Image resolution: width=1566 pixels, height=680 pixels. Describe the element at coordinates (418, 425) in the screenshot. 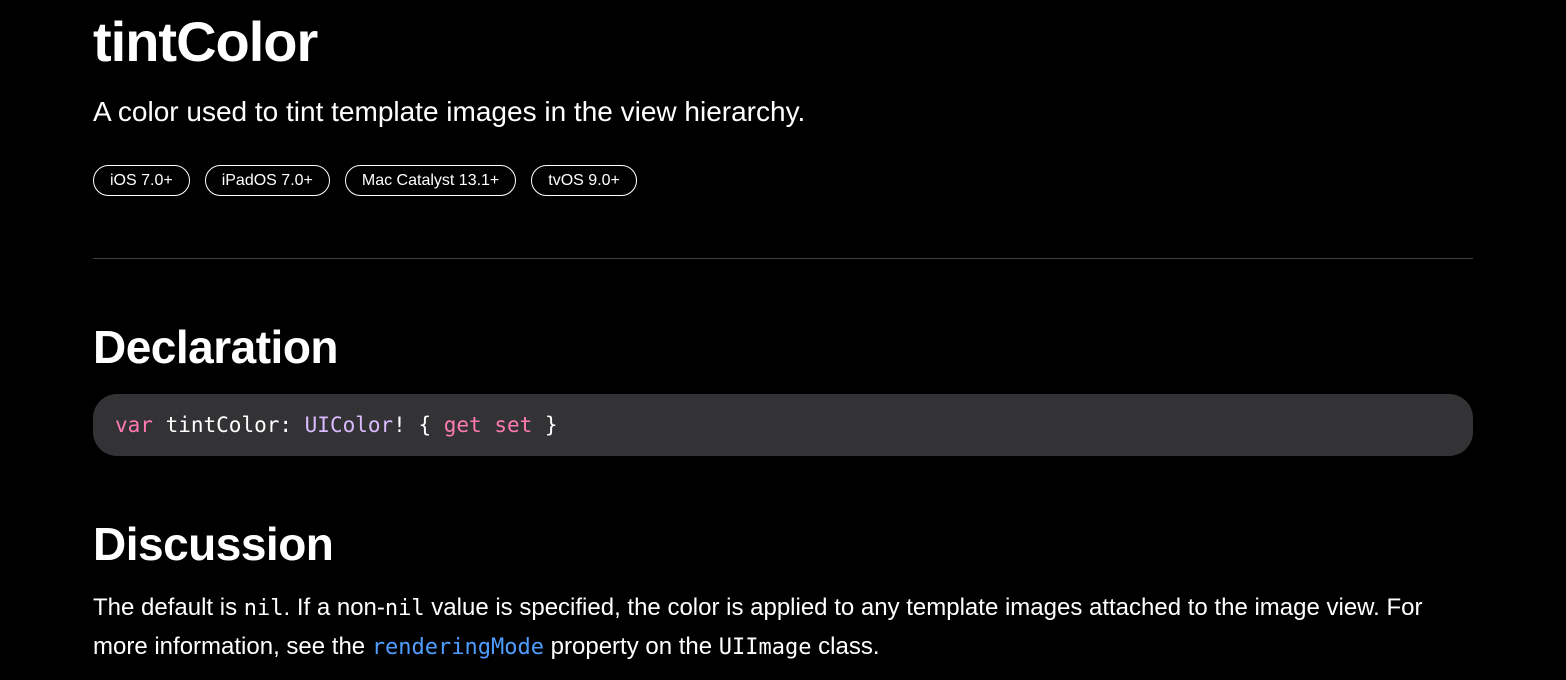

I see `code-punctuation-open: ! {` at that location.